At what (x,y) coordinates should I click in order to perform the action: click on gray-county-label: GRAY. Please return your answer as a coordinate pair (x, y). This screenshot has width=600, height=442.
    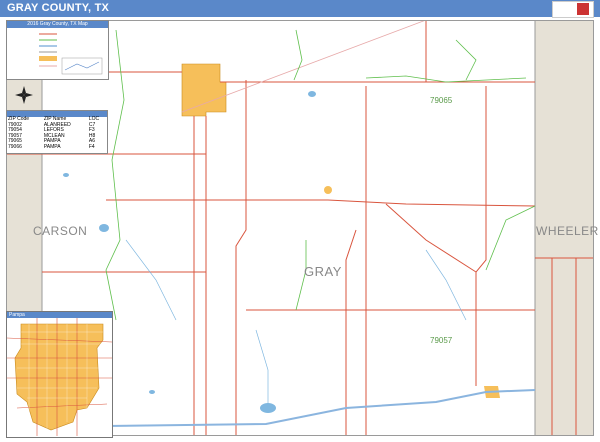
    Looking at the image, I should click on (323, 271).